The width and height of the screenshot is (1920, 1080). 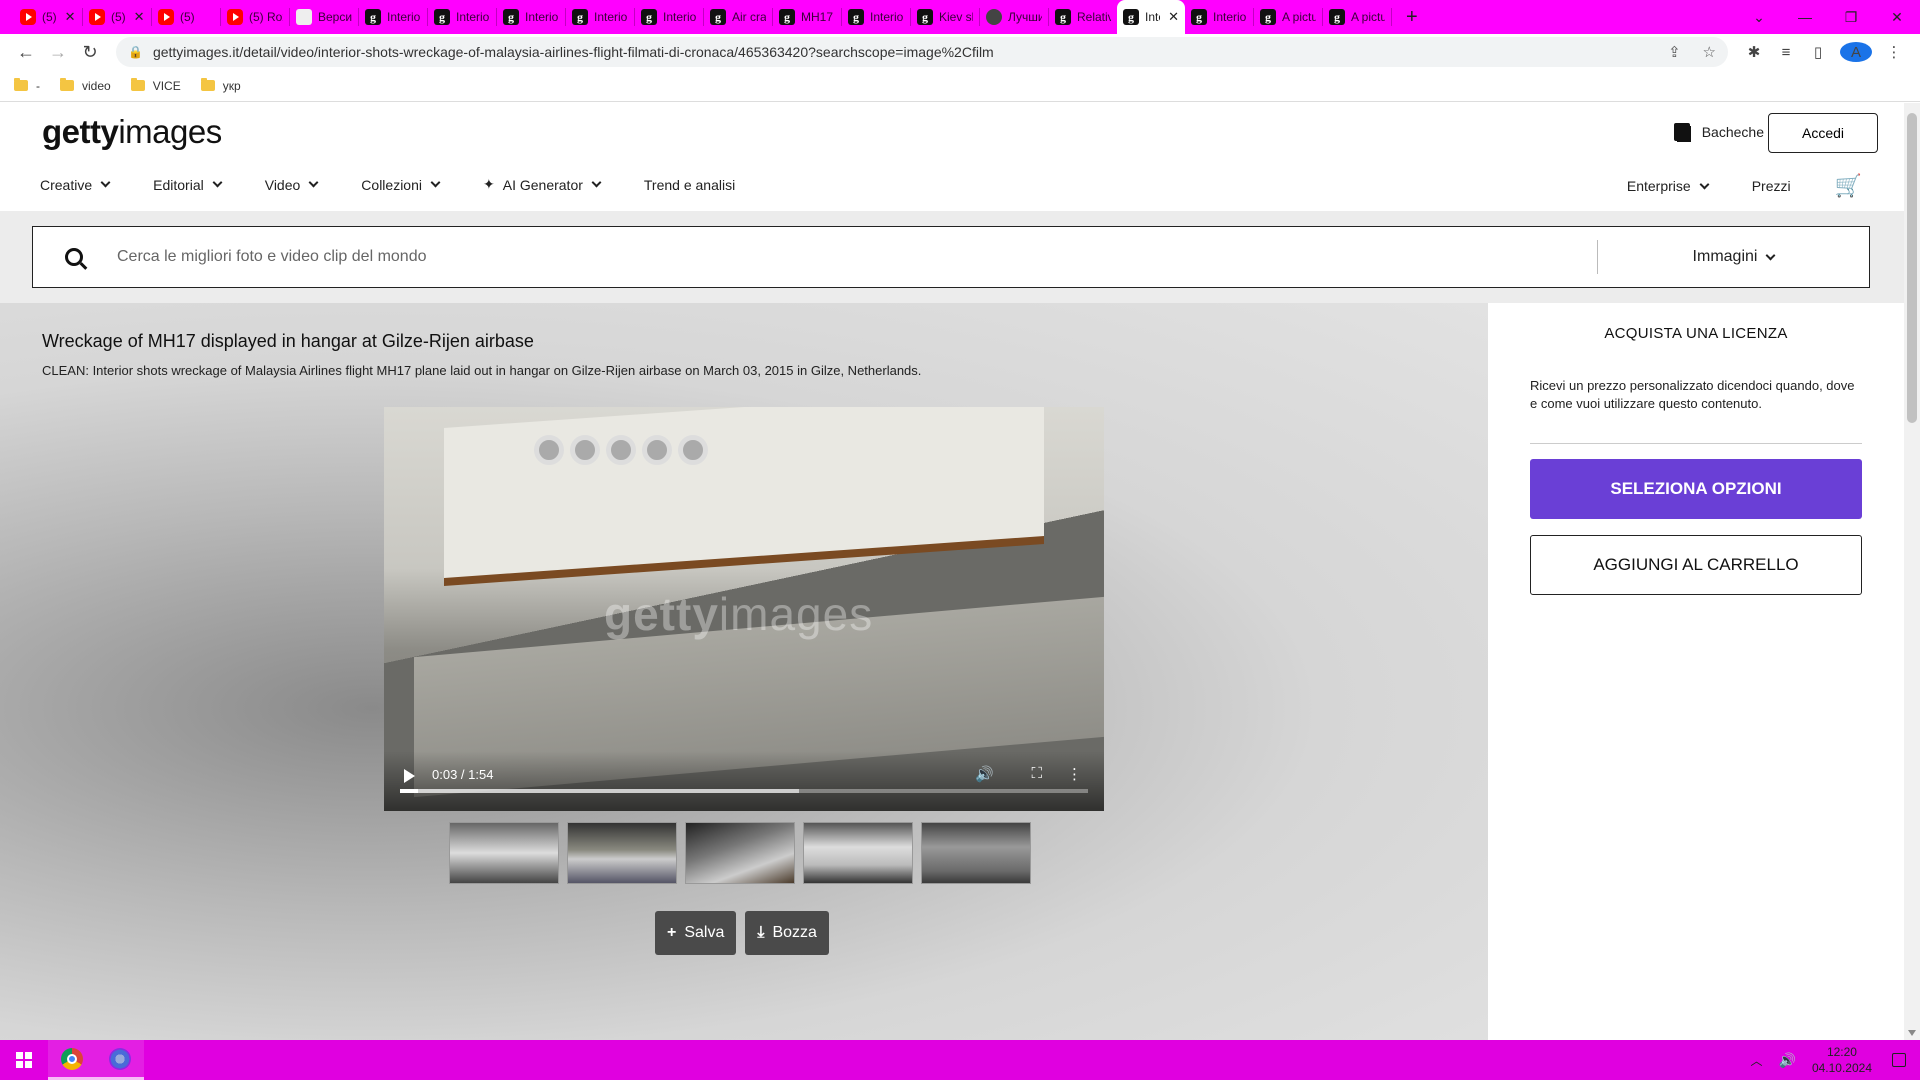 I want to click on browser-tab: g Air cras, so click(x=738, y=17).